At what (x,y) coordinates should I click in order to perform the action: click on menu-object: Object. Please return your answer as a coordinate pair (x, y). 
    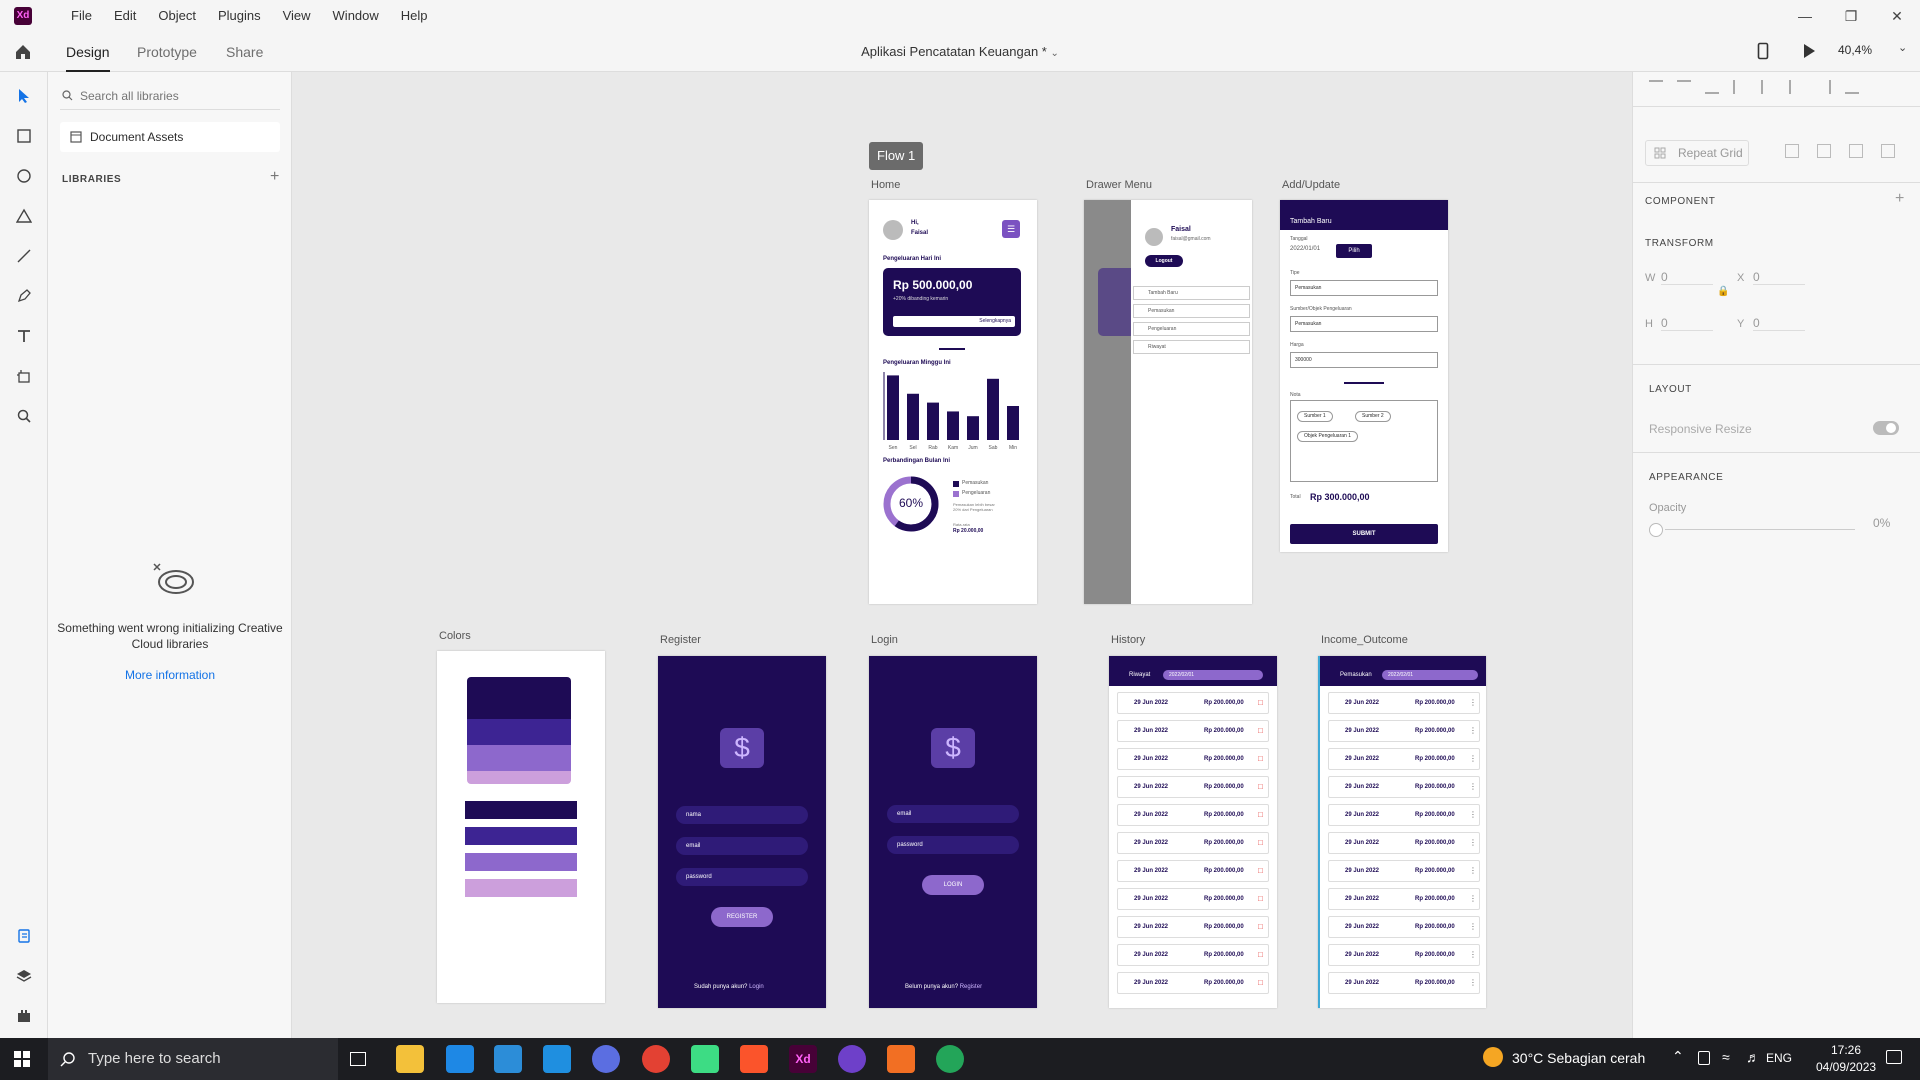
    Looking at the image, I should click on (177, 16).